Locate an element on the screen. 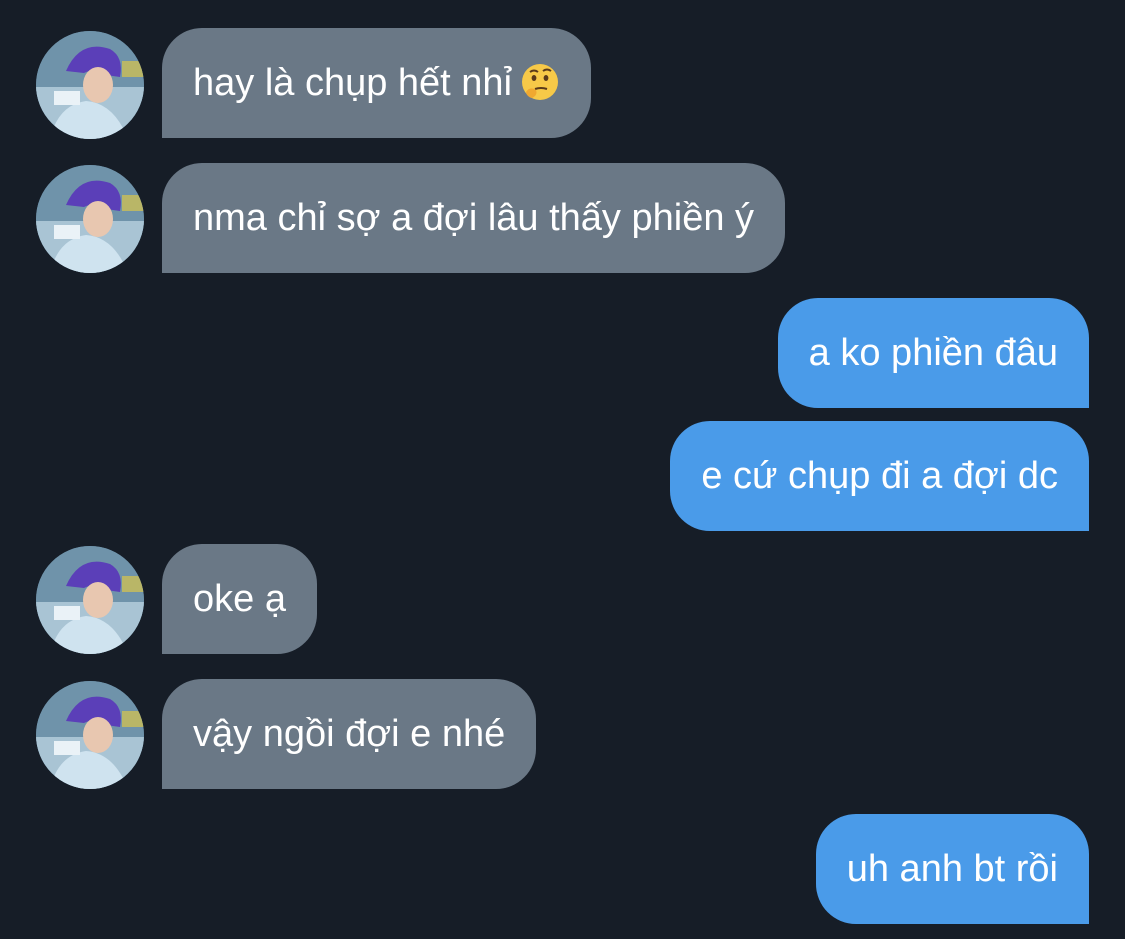  message-text: a ko phiền đâu is located at coordinates (933, 353).